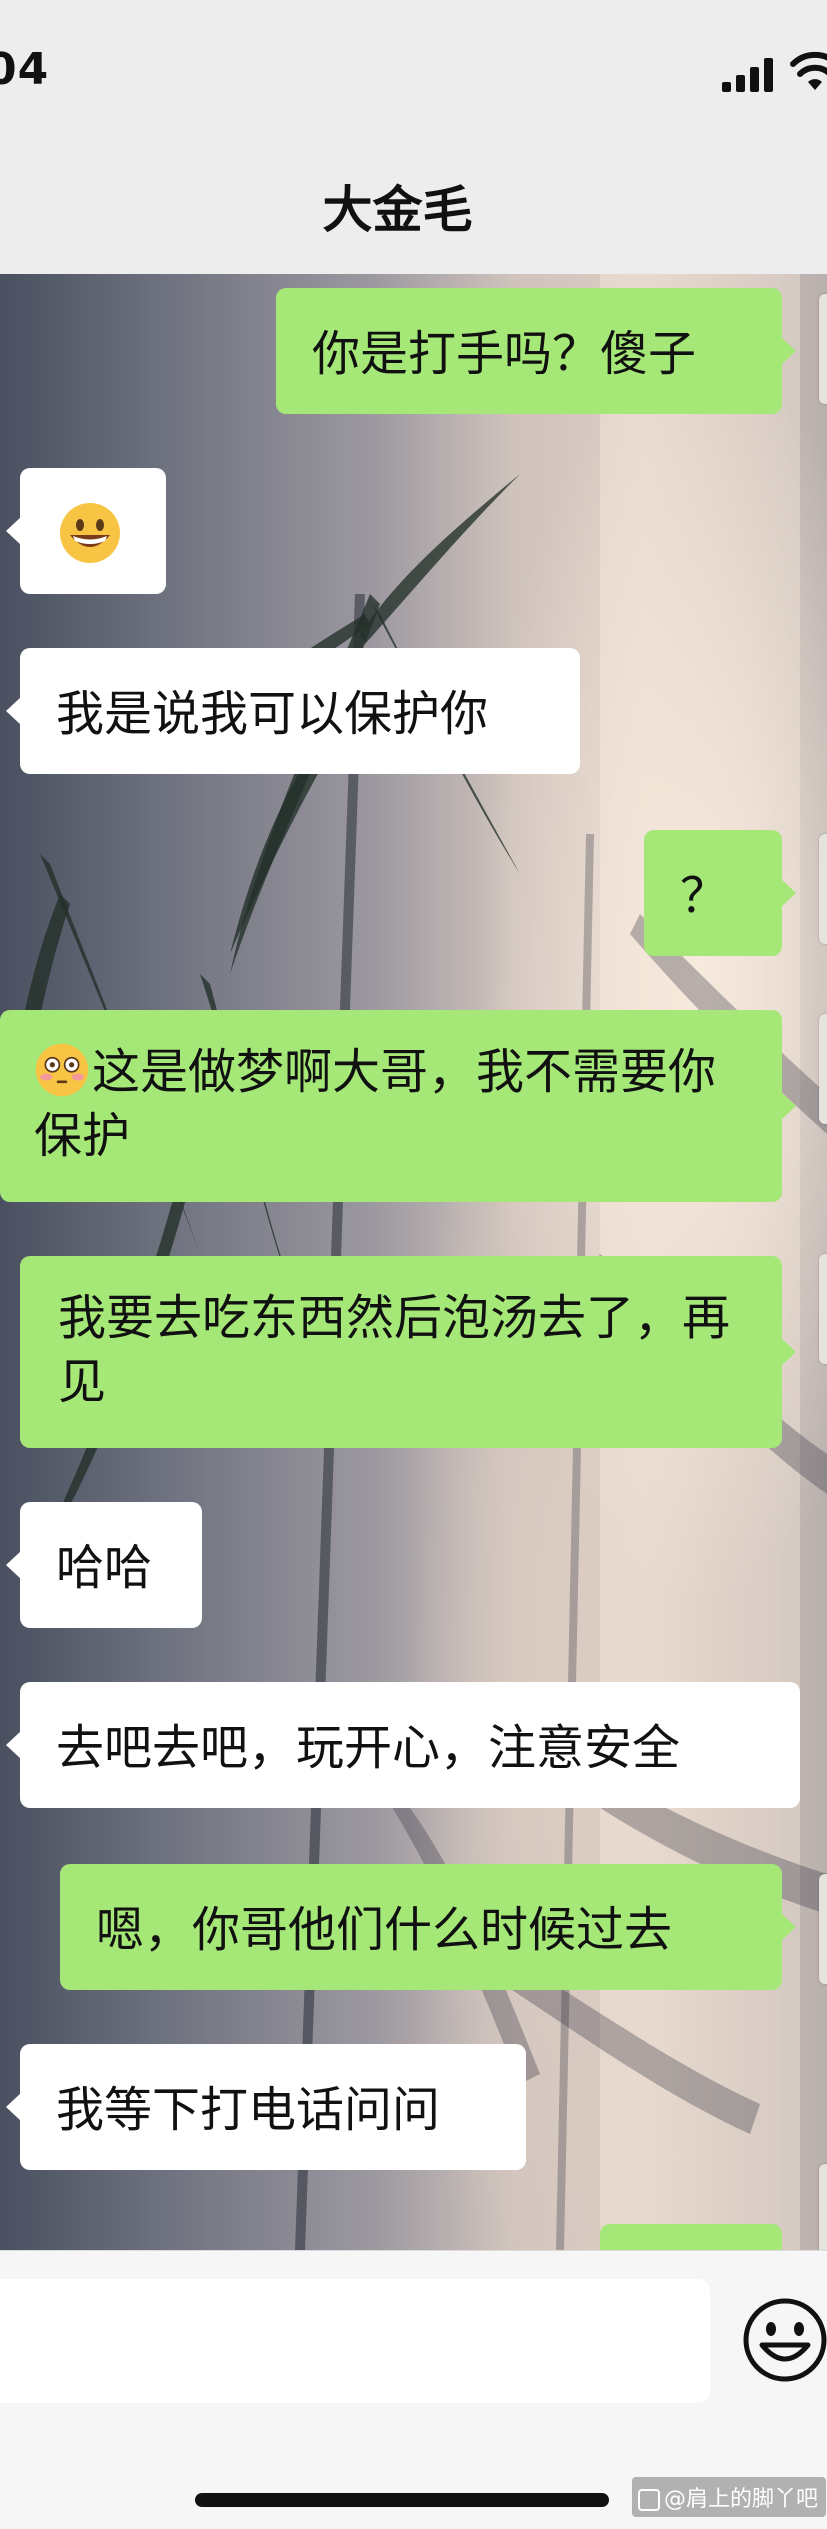 This screenshot has height=2529, width=827. I want to click on grinning-face-icon, so click(90, 533).